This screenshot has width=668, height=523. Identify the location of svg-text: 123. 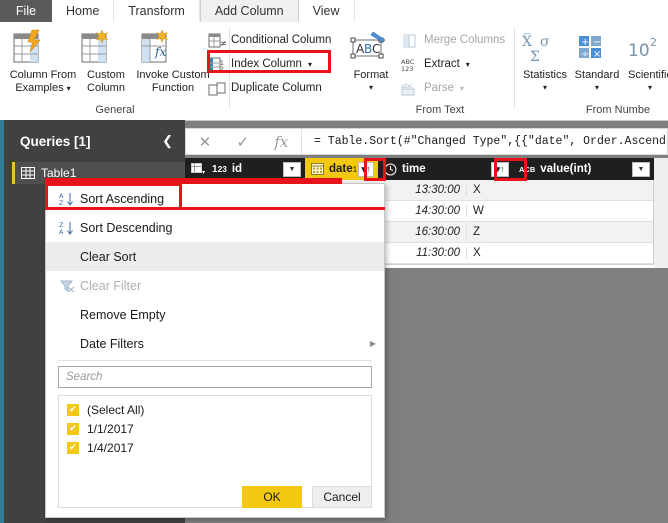
(407, 69).